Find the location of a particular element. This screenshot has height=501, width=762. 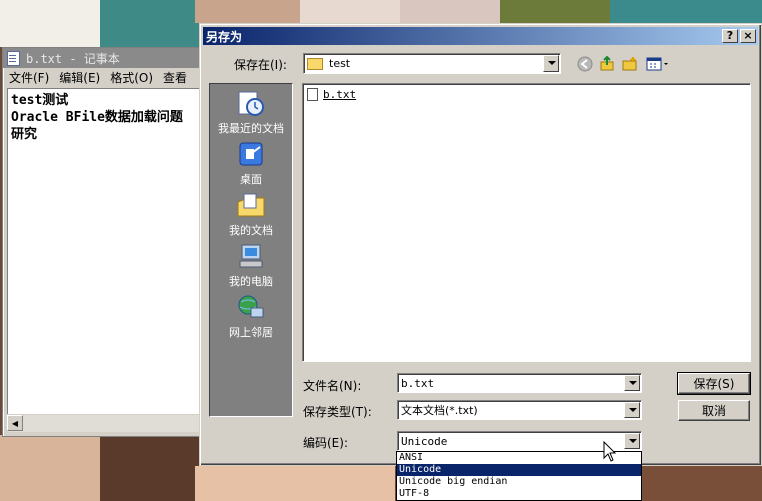

file-name-label: 文件名(N): is located at coordinates (332, 386).